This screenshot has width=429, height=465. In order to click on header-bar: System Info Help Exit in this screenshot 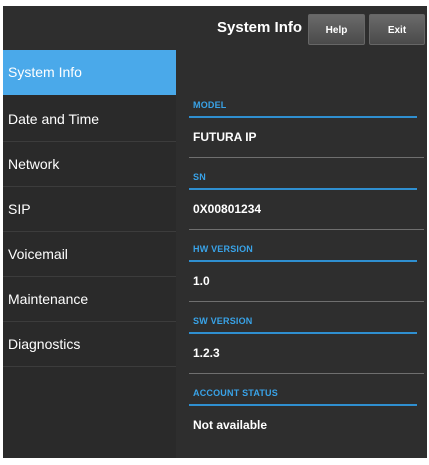, I will do `click(215, 28)`.